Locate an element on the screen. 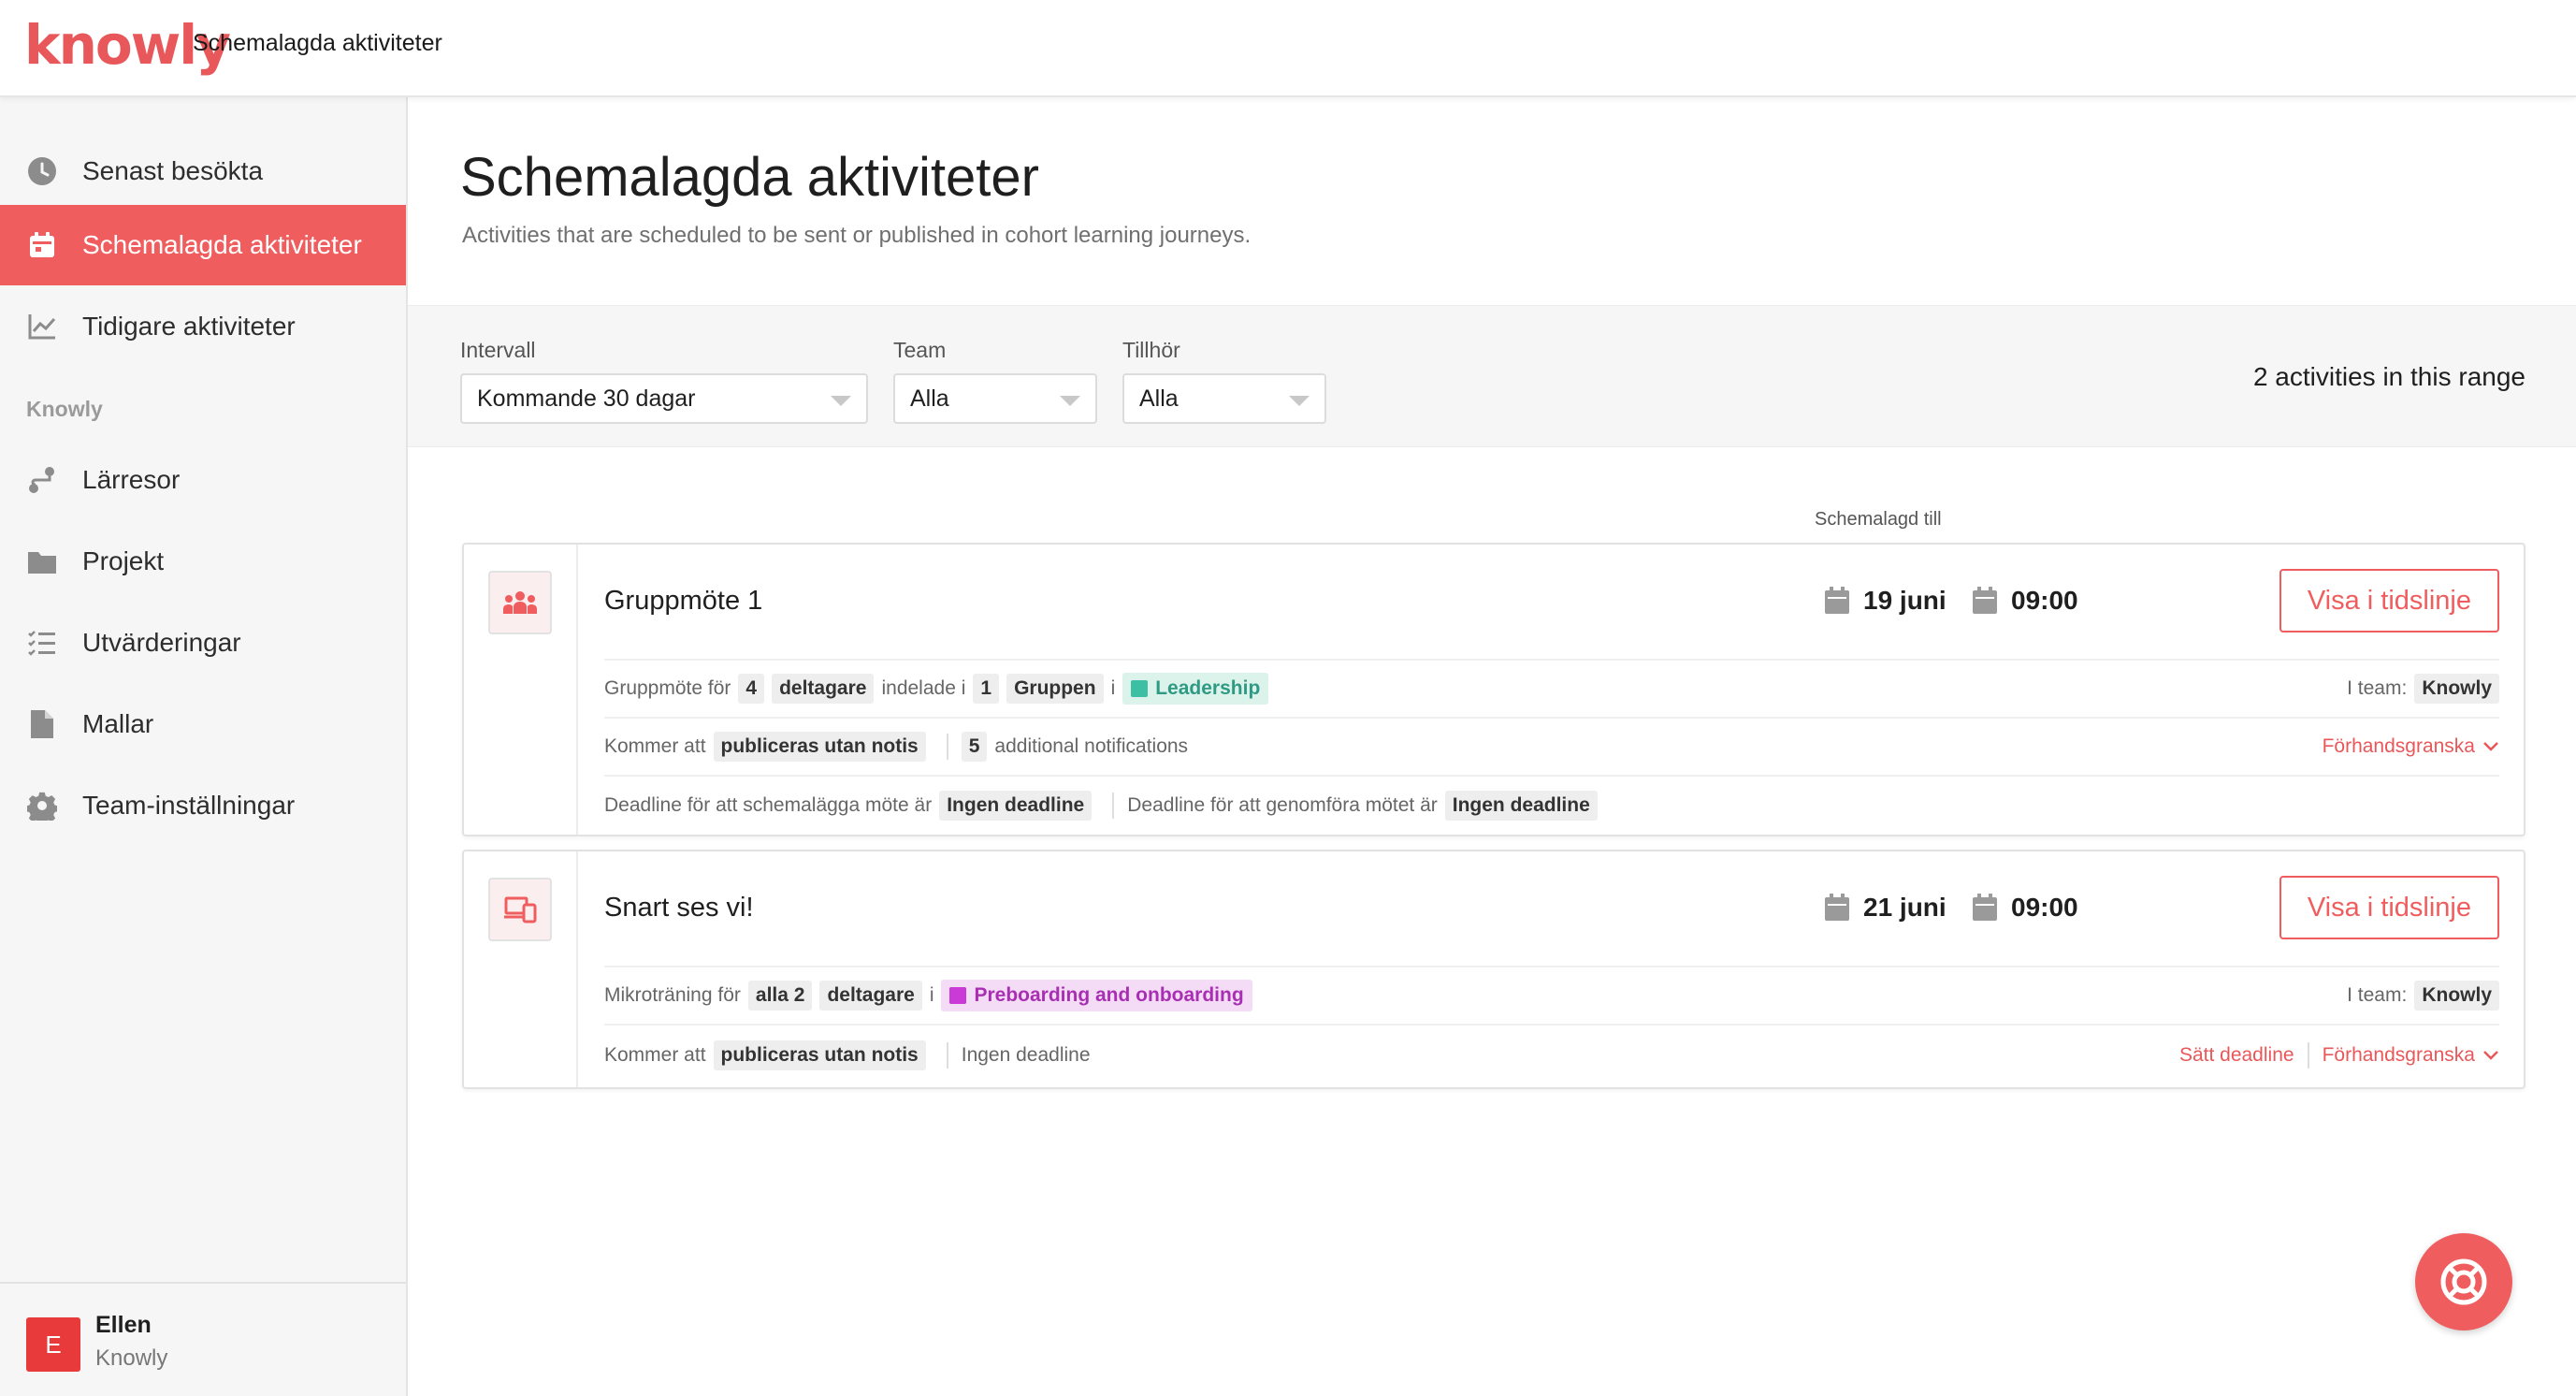  sidebar-item-label: Tidigare aktiviteter is located at coordinates (189, 327).